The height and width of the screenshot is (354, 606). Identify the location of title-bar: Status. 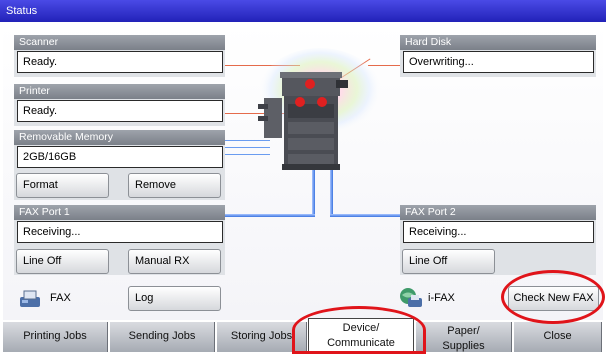
(303, 11).